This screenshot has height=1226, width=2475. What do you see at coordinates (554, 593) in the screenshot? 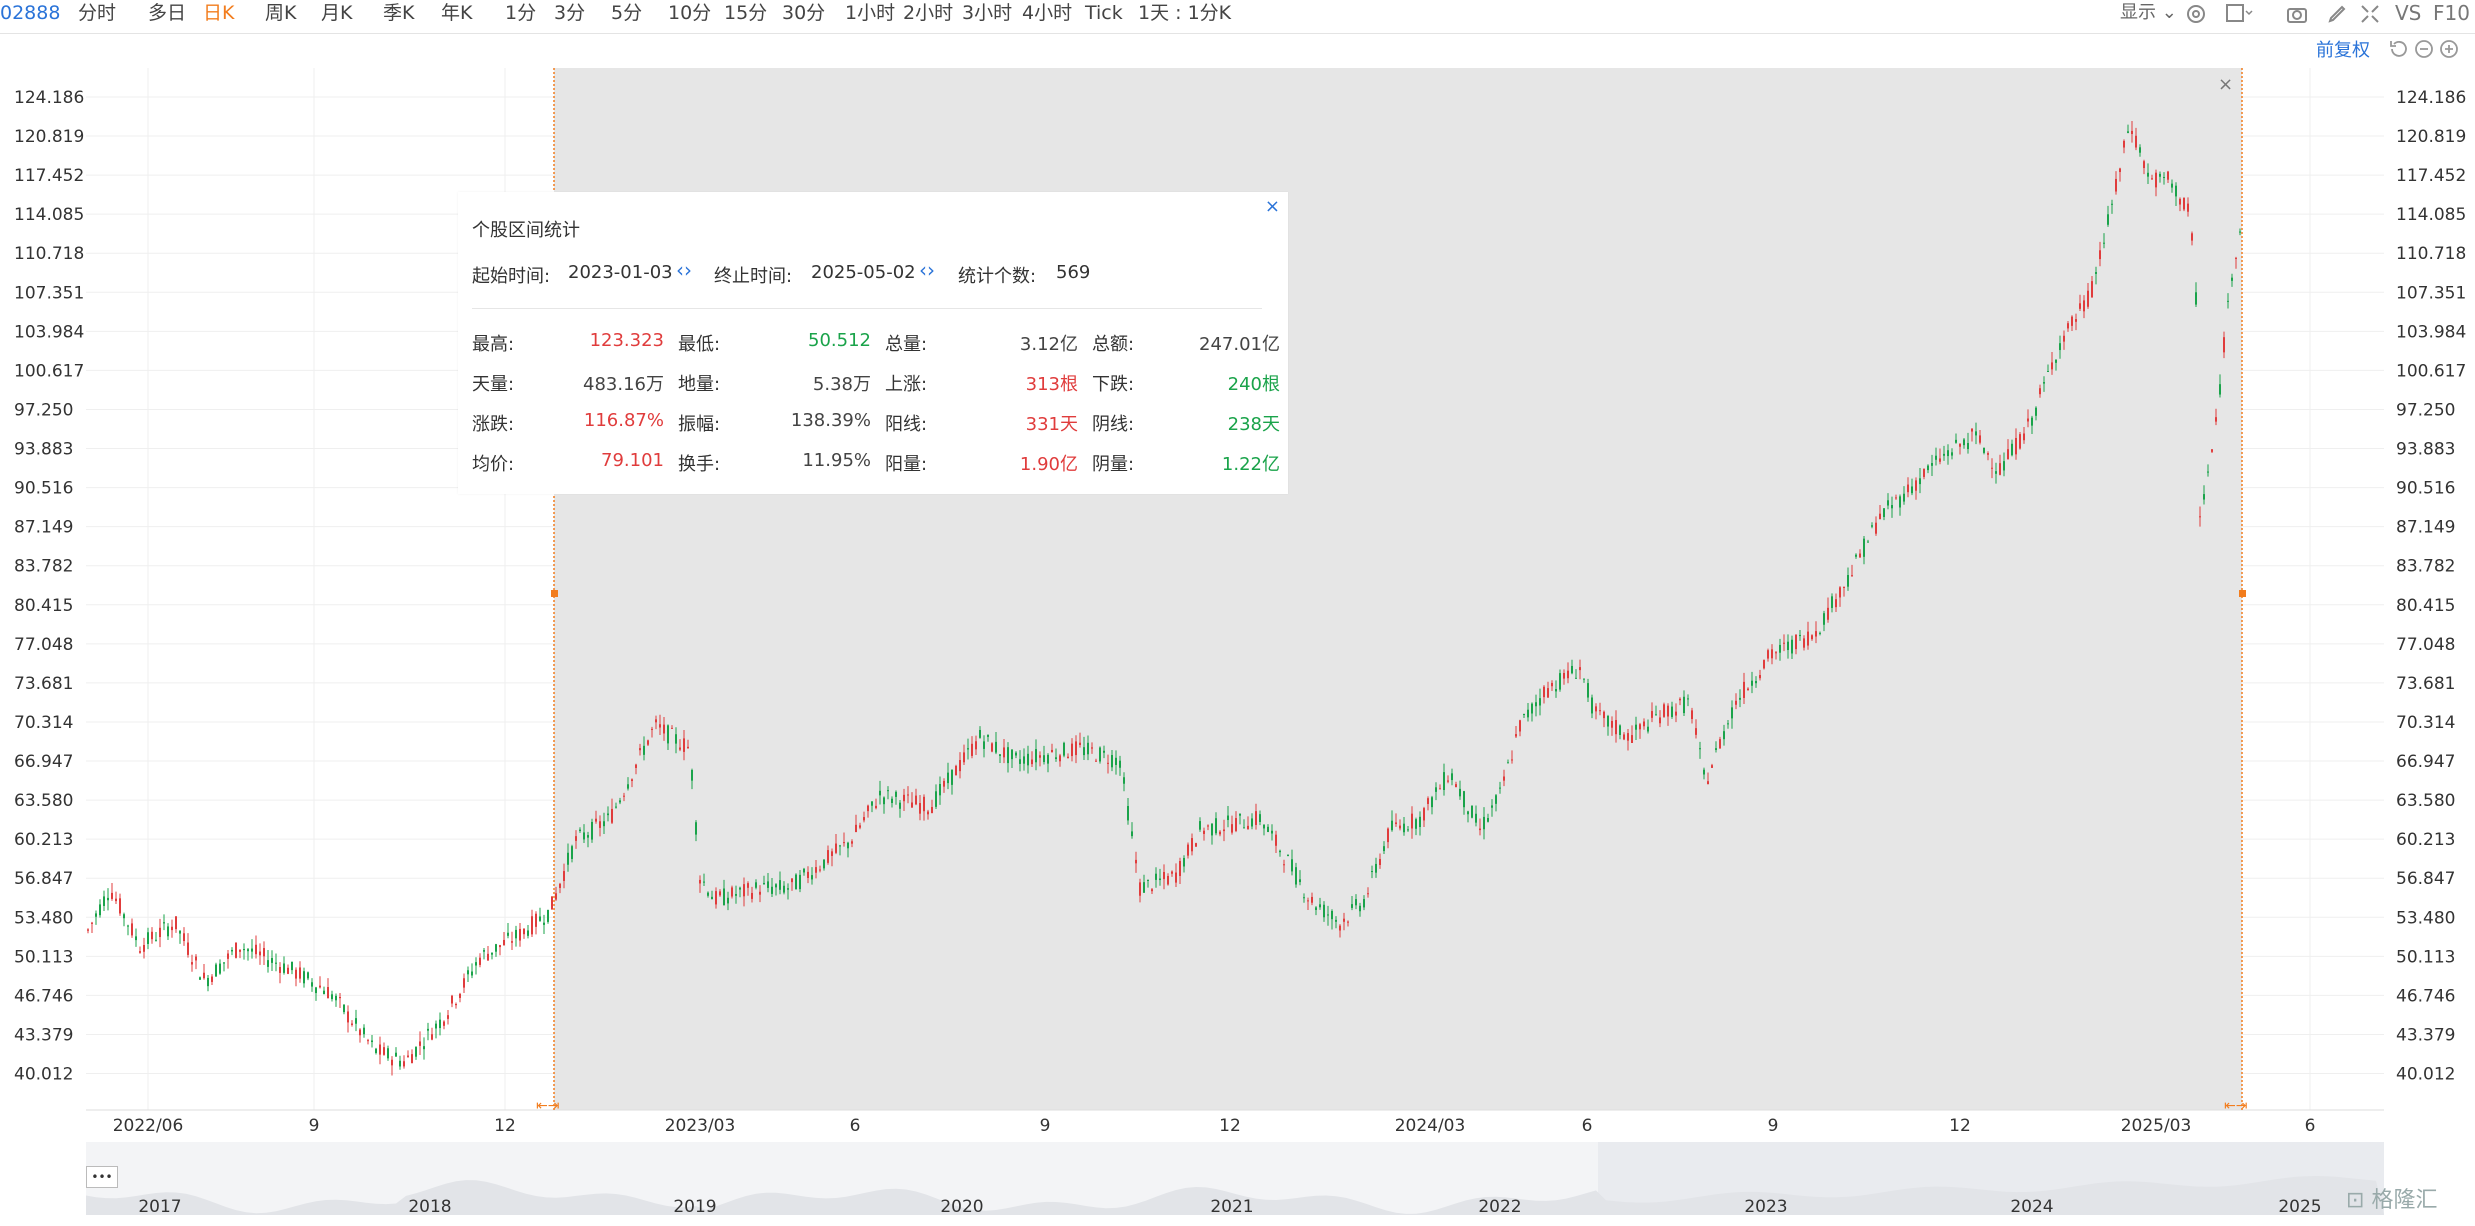
I see `range-start-handle` at bounding box center [554, 593].